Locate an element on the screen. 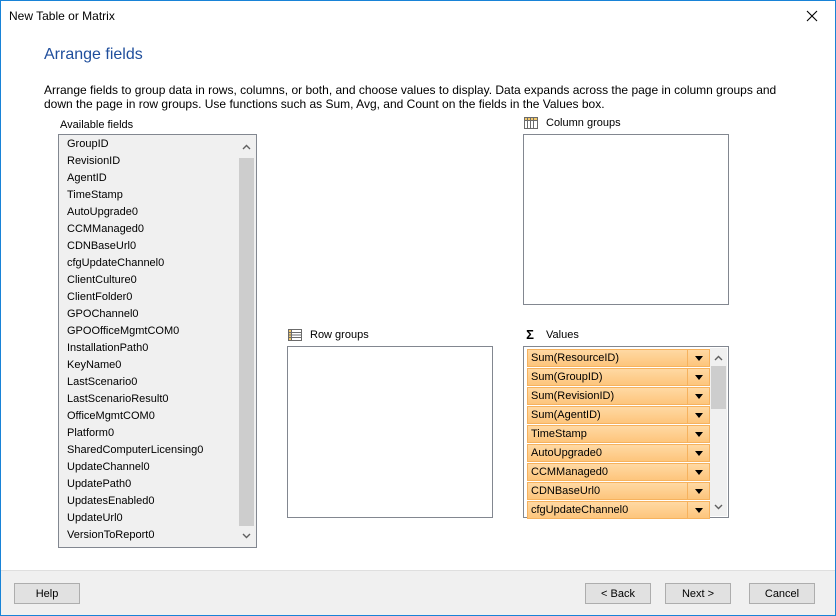 This screenshot has width=836, height=616. window-title: New Table or Matrix is located at coordinates (62, 16).